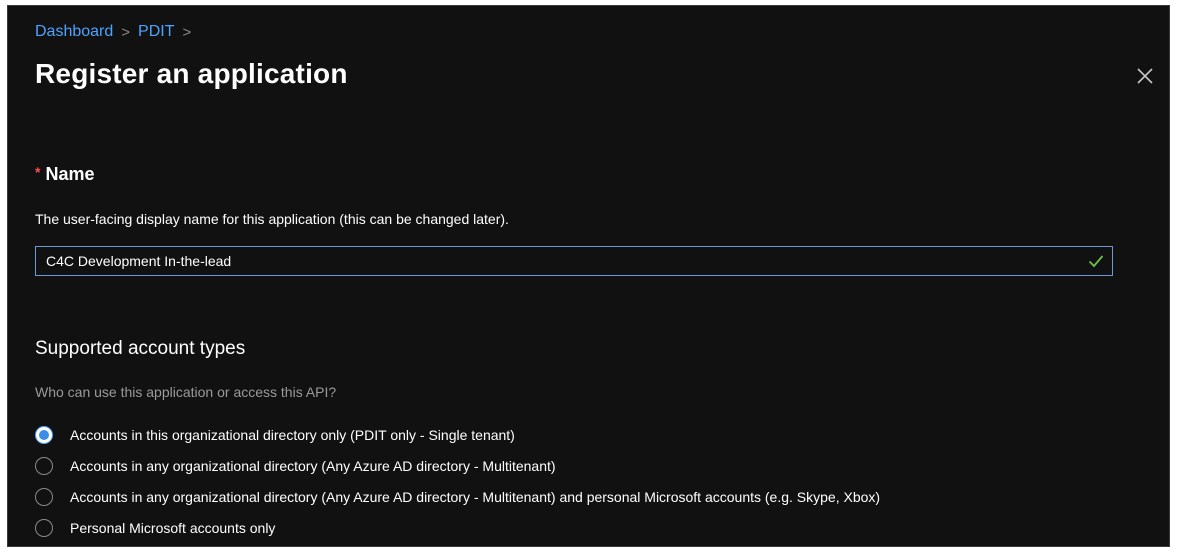  I want to click on name-field-label: * Name, so click(64, 174).